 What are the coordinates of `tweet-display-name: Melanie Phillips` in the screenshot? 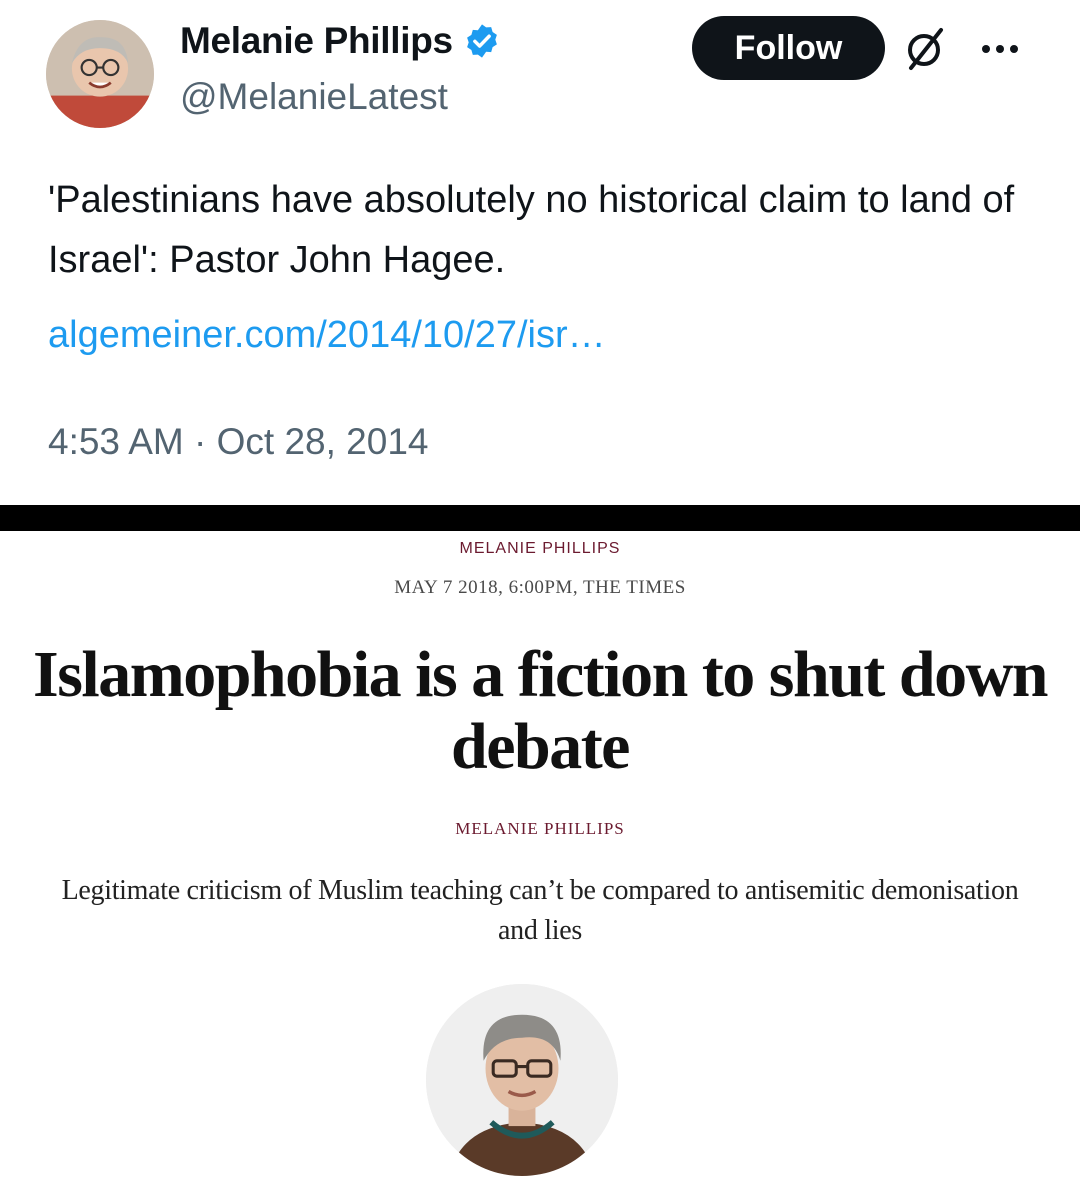 It's located at (340, 41).